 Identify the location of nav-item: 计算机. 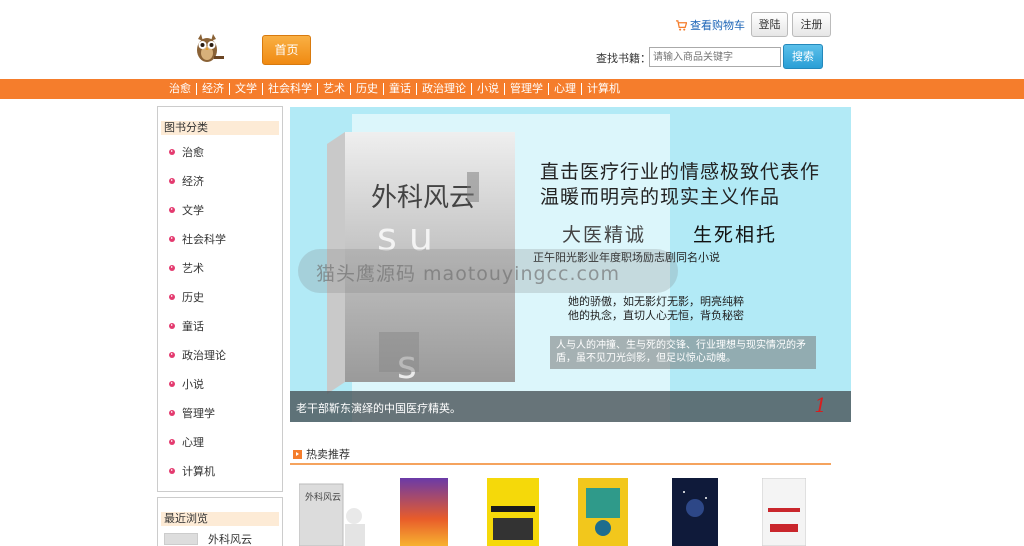
(603, 89).